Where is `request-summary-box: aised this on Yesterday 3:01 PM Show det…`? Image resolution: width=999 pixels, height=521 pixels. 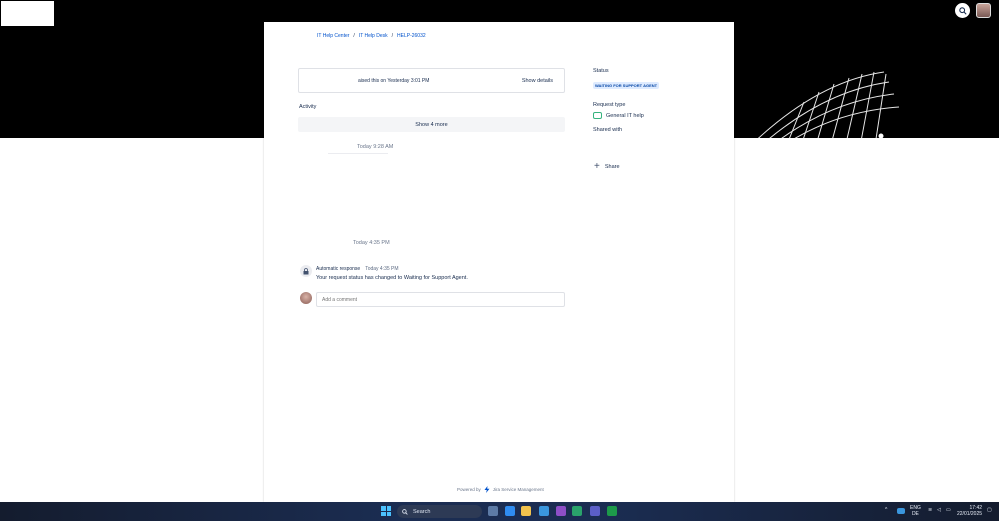 request-summary-box: aised this on Yesterday 3:01 PM Show det… is located at coordinates (431, 80).